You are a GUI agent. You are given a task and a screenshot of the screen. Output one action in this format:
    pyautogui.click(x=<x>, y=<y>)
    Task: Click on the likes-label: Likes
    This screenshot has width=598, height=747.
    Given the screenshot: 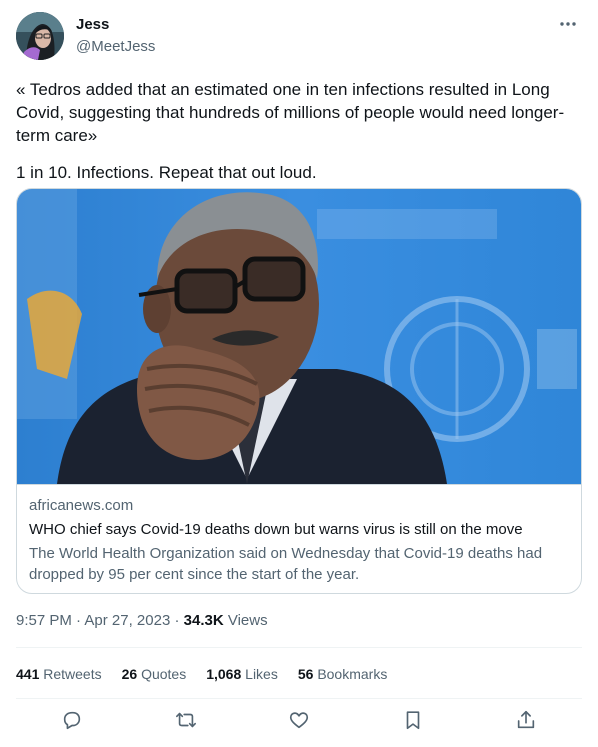 What is the action you would take?
    pyautogui.click(x=261, y=674)
    